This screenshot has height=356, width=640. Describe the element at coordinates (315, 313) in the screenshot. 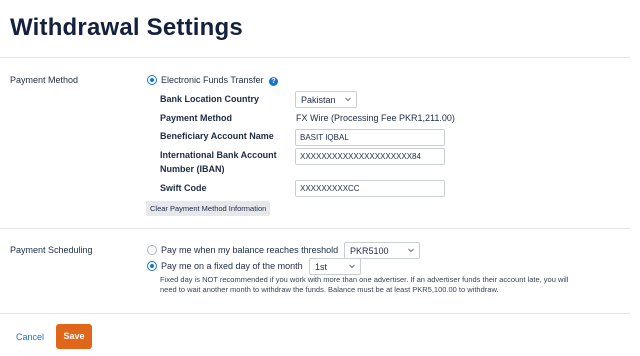

I see `footer-divider` at that location.